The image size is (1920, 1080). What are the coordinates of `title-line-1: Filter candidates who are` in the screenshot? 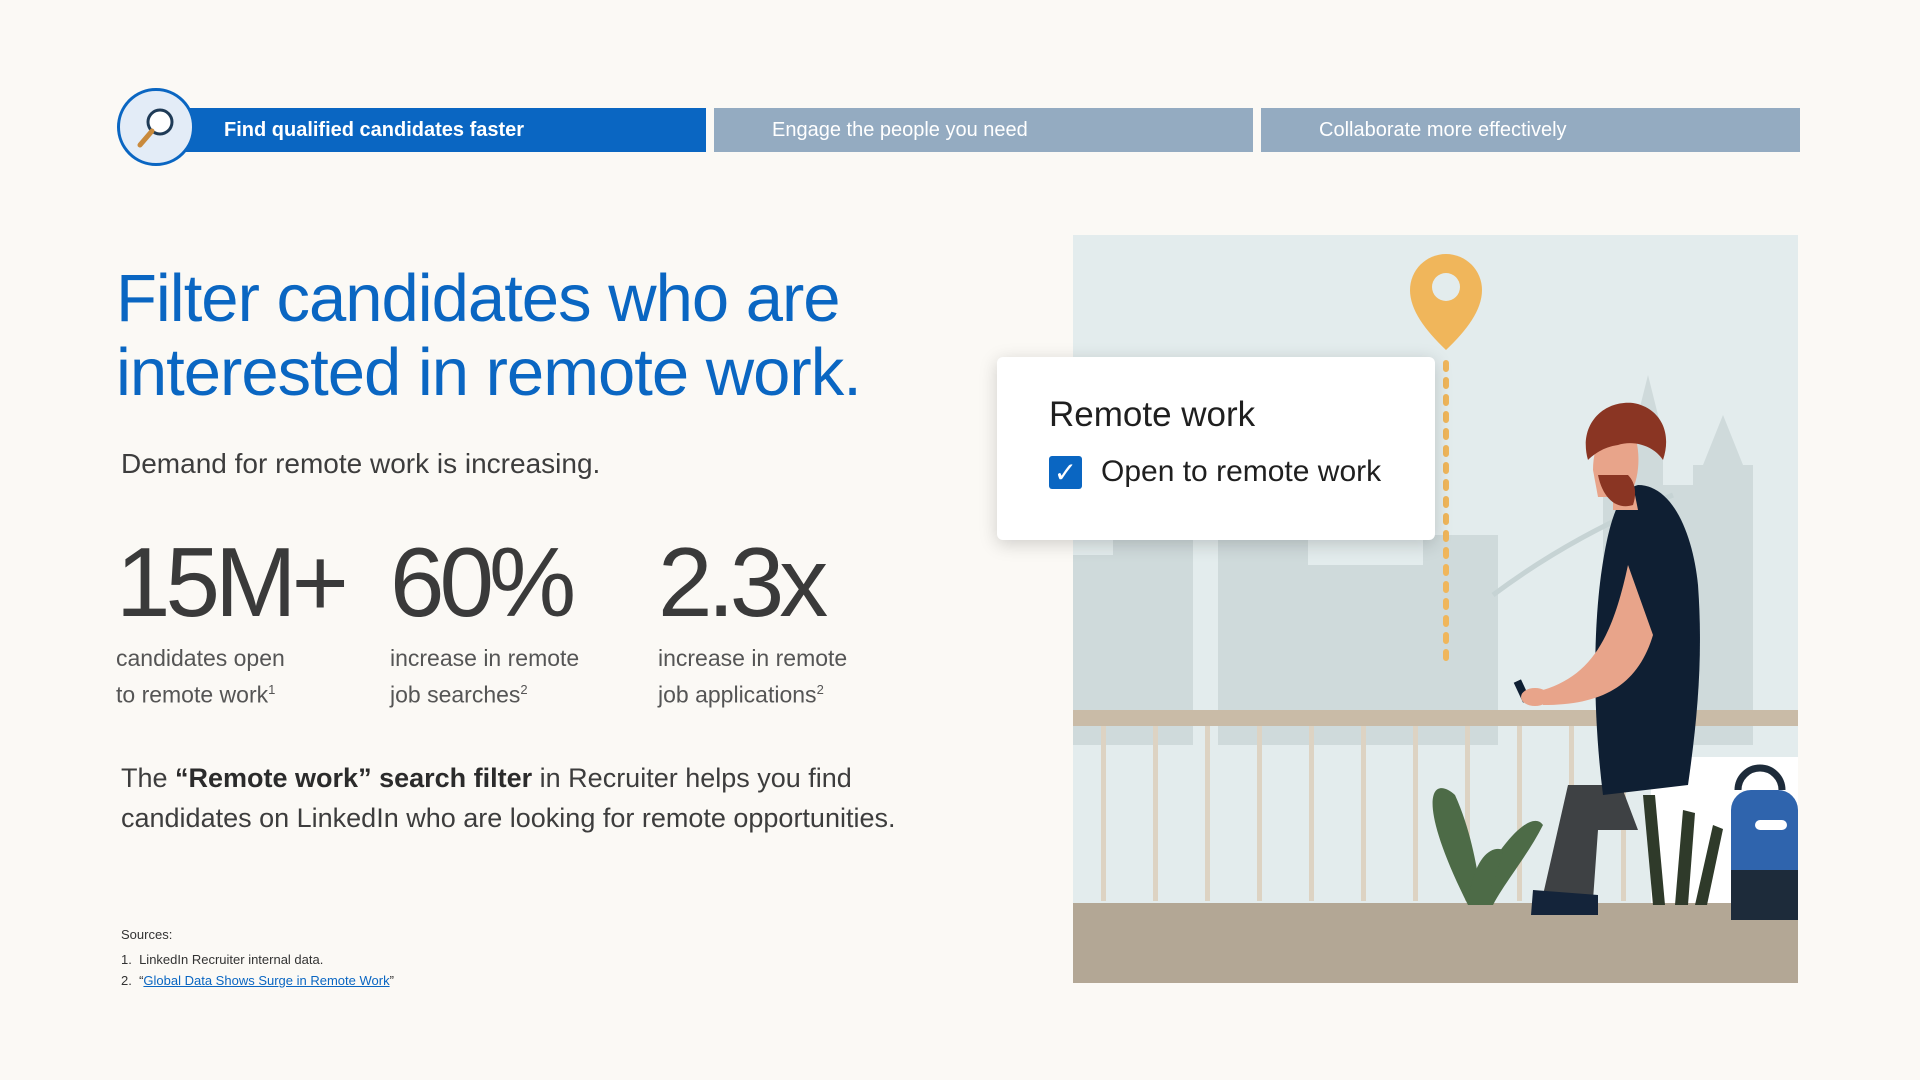 It's located at (478, 298).